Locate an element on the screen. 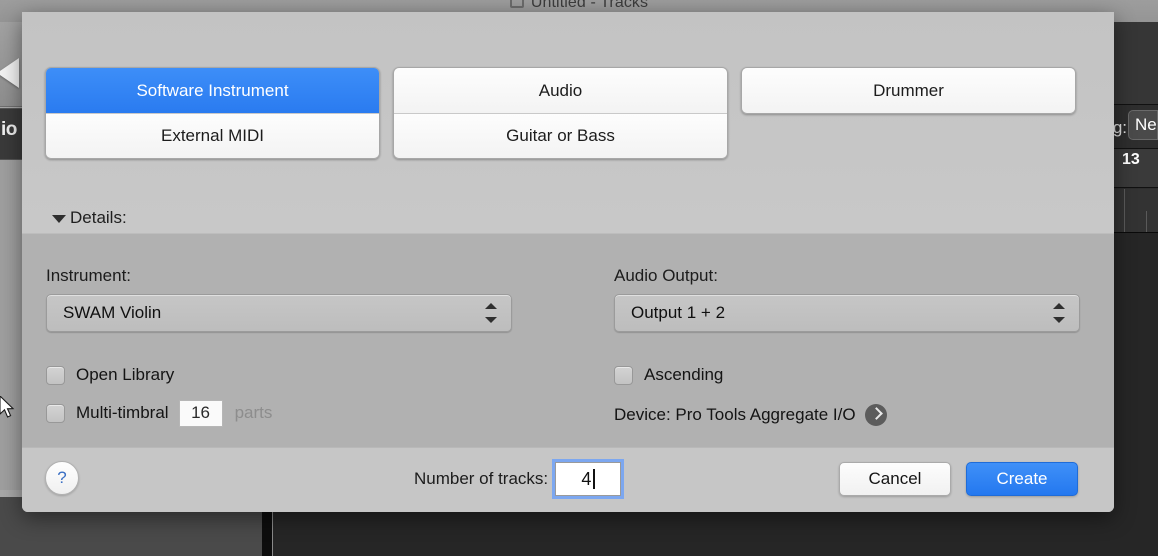 The height and width of the screenshot is (556, 1158). track-type-audio-label: Audio is located at coordinates (560, 90).